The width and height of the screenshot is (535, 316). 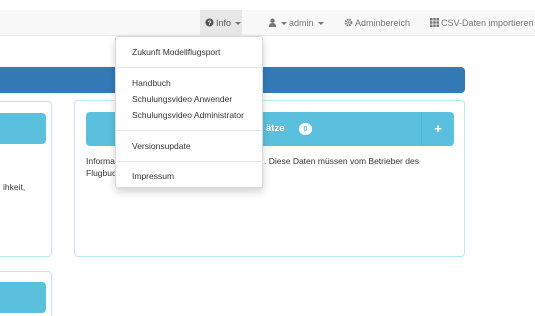 What do you see at coordinates (23, 297) in the screenshot?
I see `left-panel-lower-button` at bounding box center [23, 297].